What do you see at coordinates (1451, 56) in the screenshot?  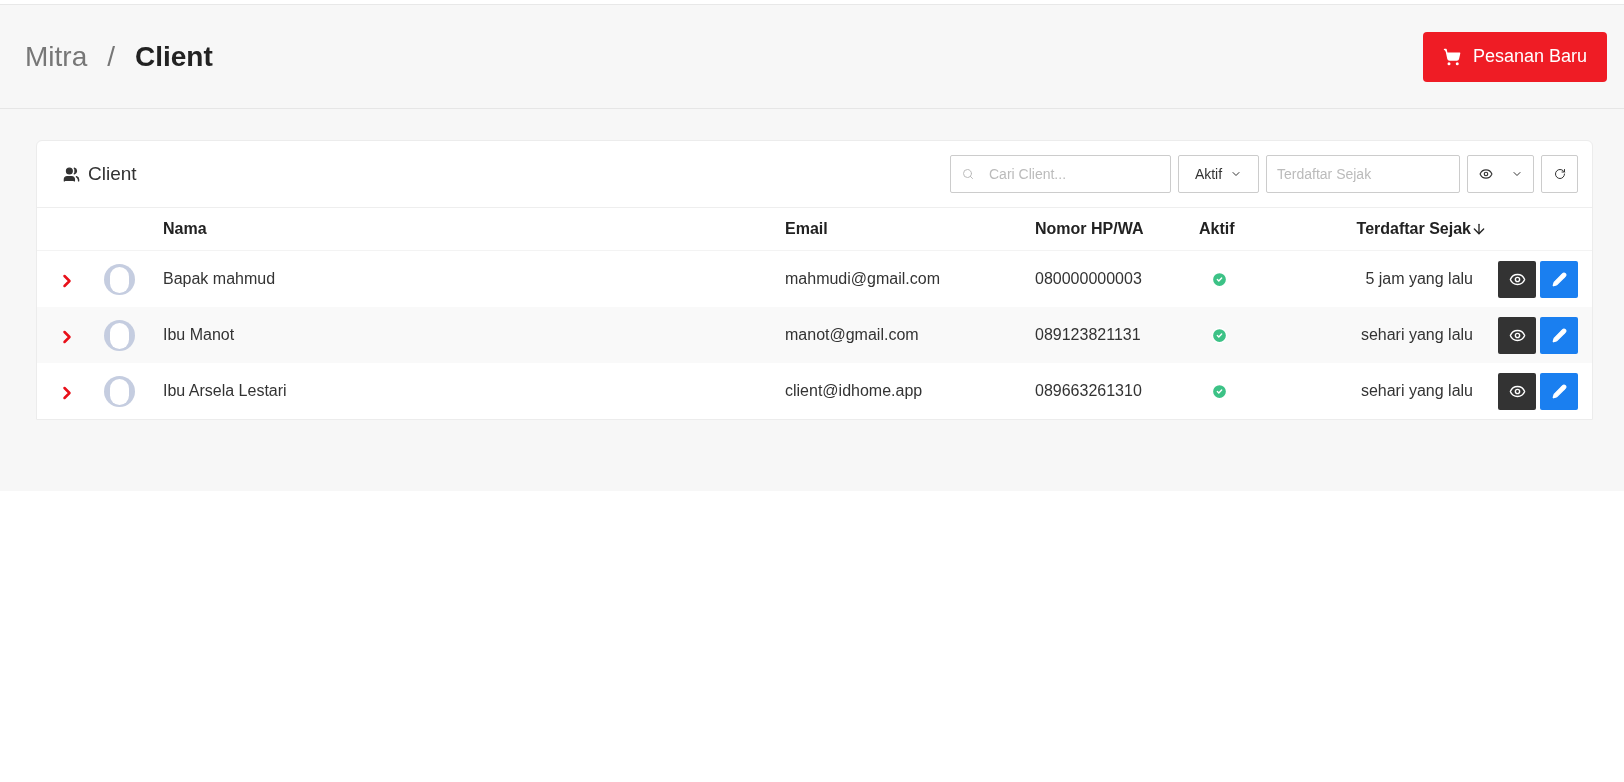 I see `cart-icon` at bounding box center [1451, 56].